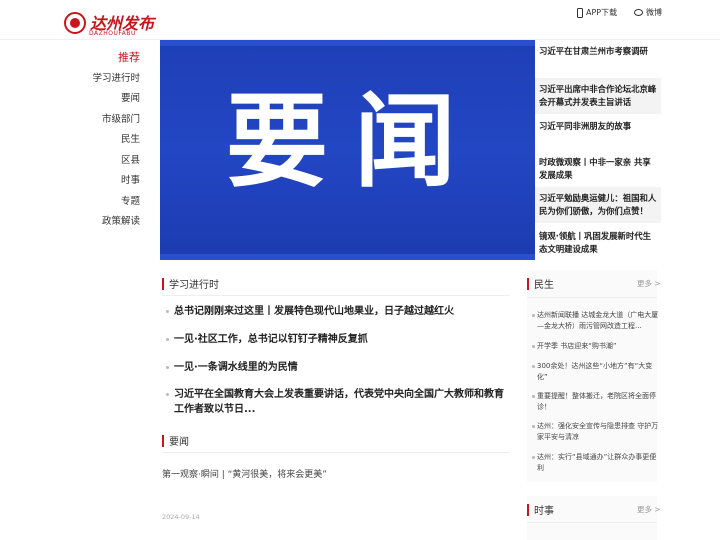 The width and height of the screenshot is (720, 540). I want to click on livelihood-more-link: 更多 >, so click(649, 283).